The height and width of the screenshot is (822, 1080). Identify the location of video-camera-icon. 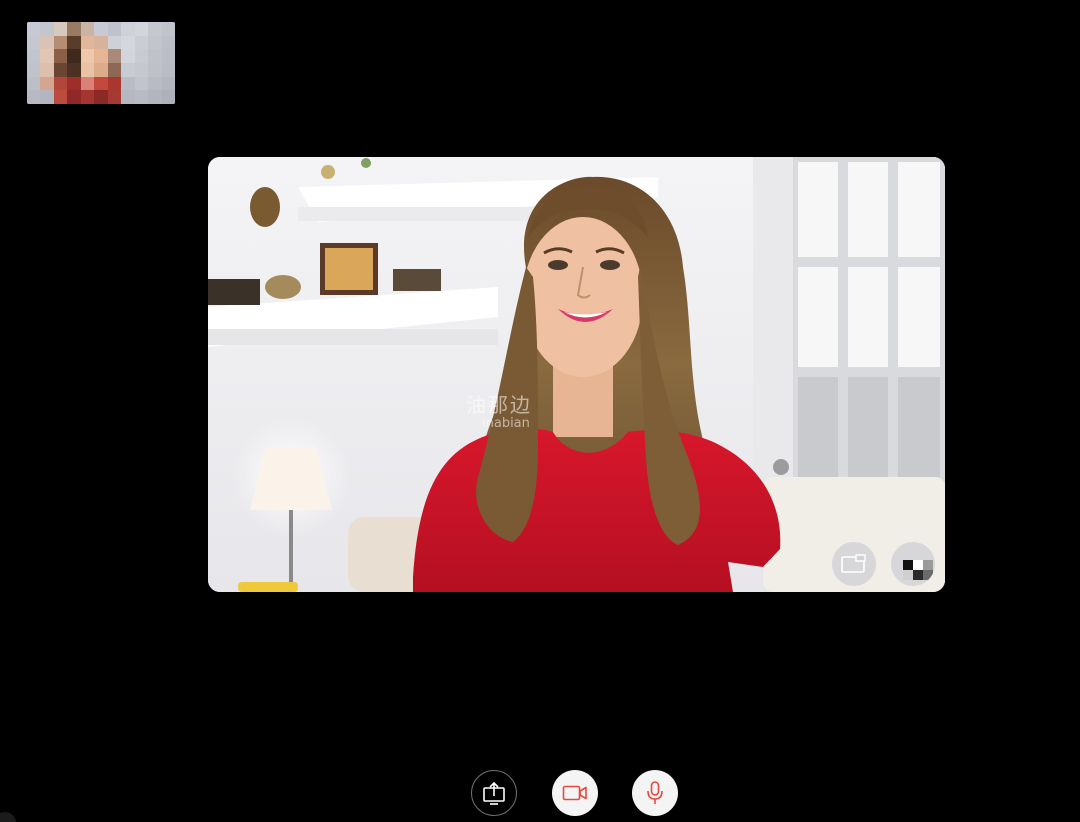
(574, 793).